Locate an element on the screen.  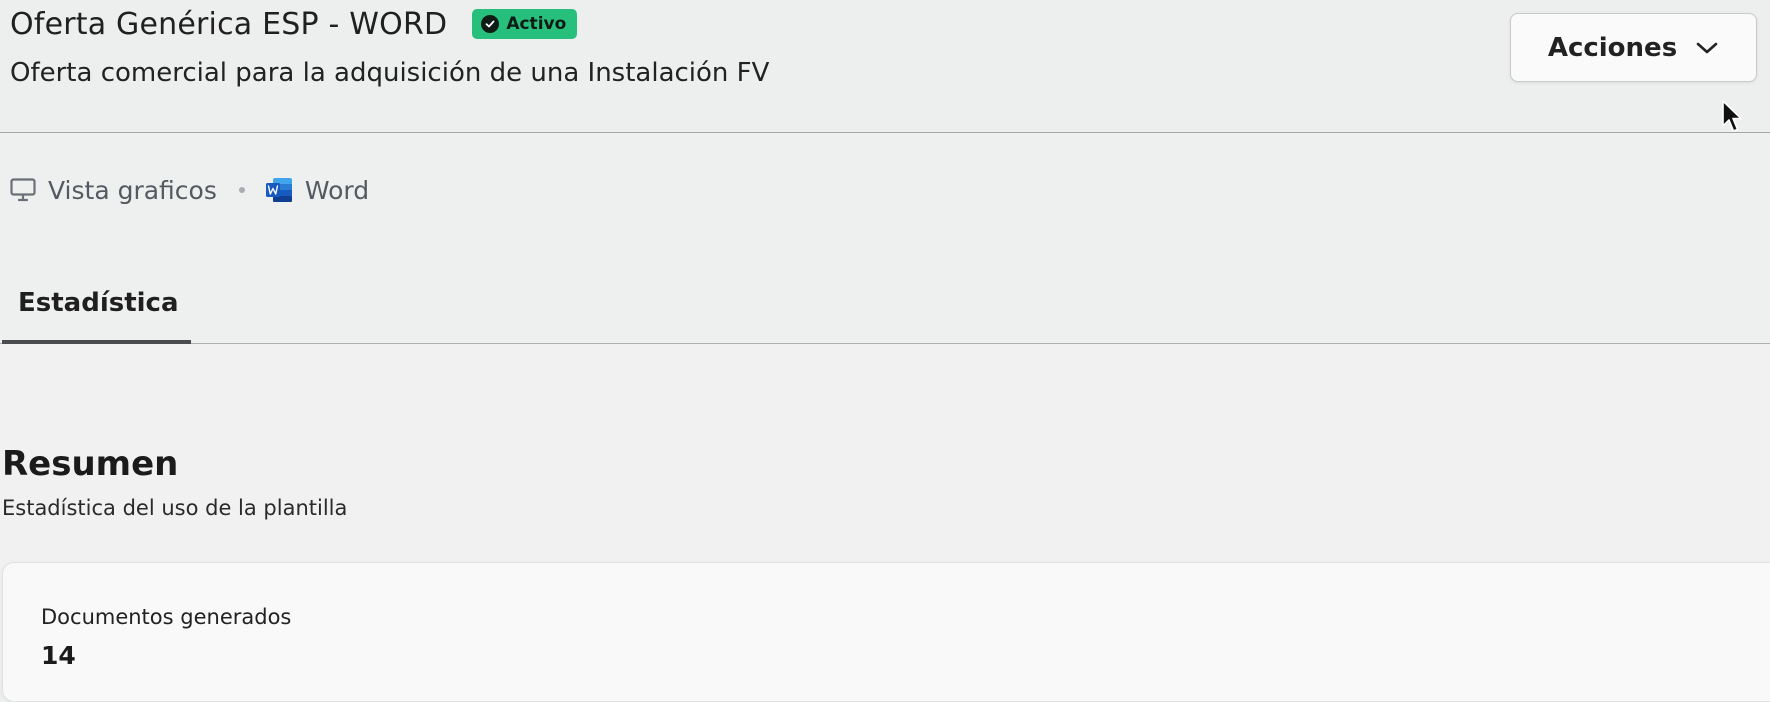
section-title: Resumen is located at coordinates (90, 464).